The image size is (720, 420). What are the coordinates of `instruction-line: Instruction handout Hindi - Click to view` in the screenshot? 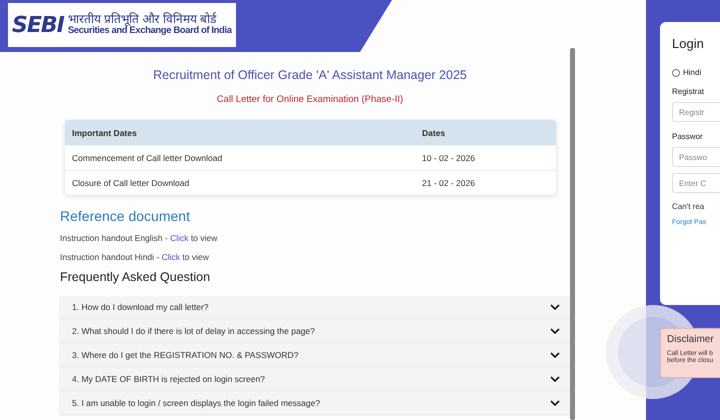 It's located at (135, 257).